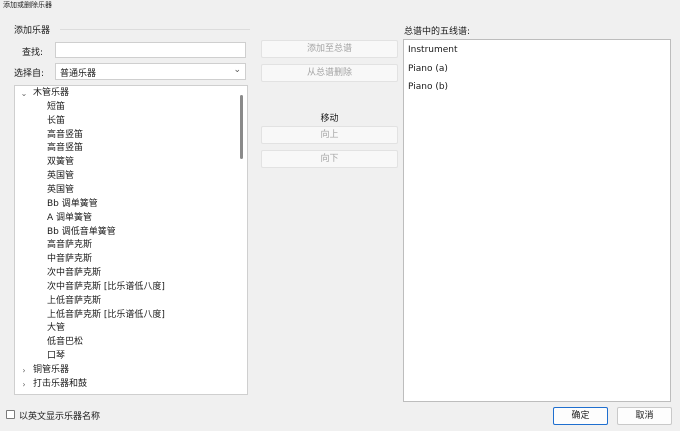 This screenshot has width=680, height=431. Describe the element at coordinates (72, 204) in the screenshot. I see `tree-item: Bb 调单簧管` at that location.